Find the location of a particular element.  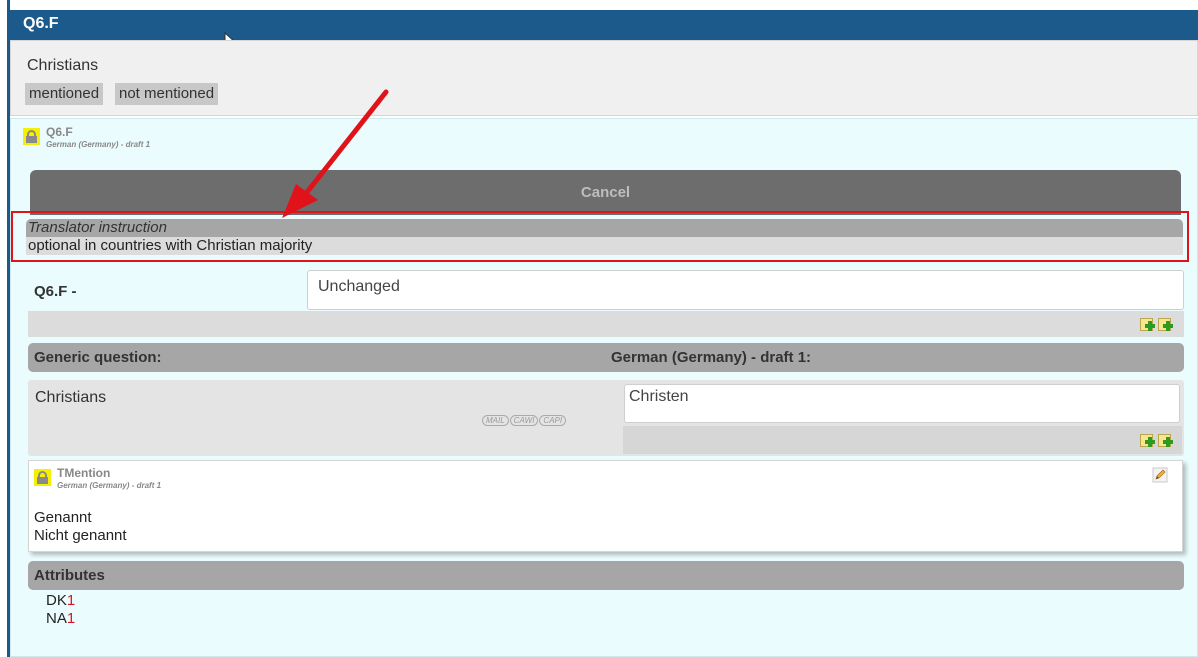

question-text-translation-field: Christen is located at coordinates (902, 403).